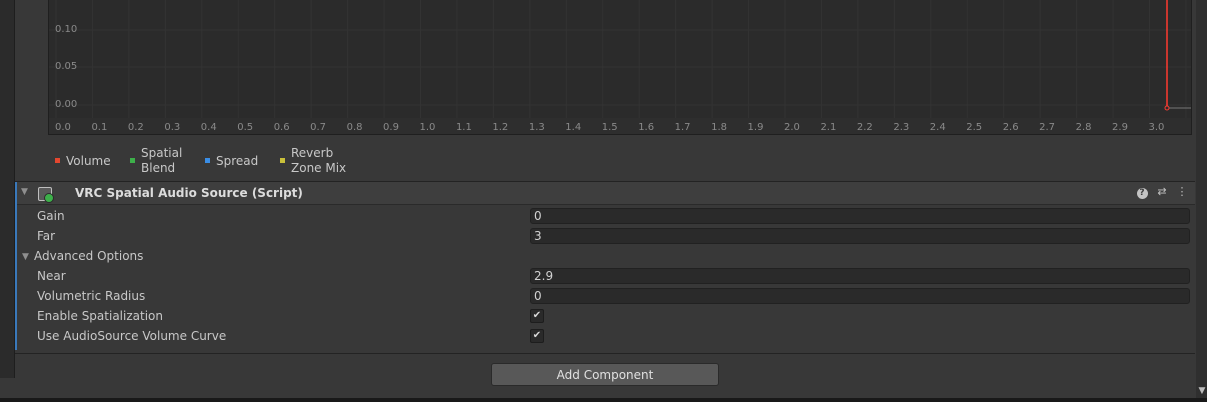 This screenshot has width=1207, height=402. I want to click on x-tick-label: 0.4, so click(208, 127).